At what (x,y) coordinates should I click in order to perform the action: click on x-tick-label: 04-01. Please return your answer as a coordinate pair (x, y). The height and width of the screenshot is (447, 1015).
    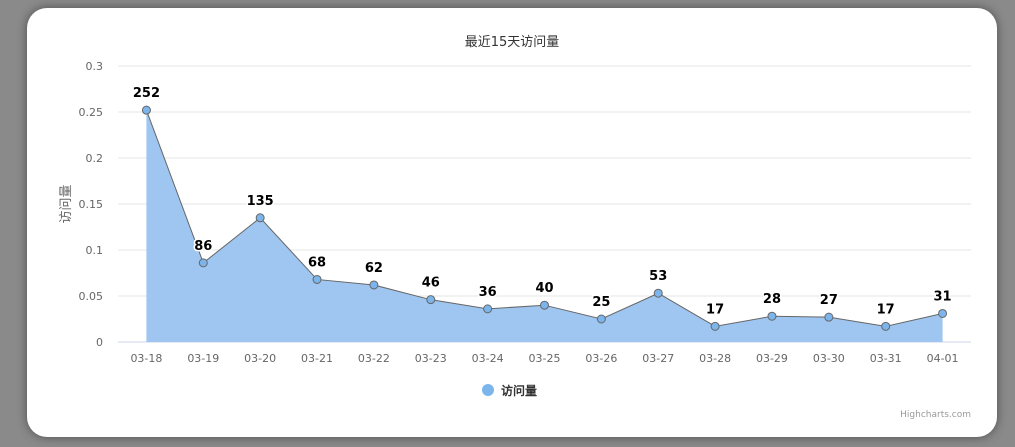
    Looking at the image, I should click on (943, 358).